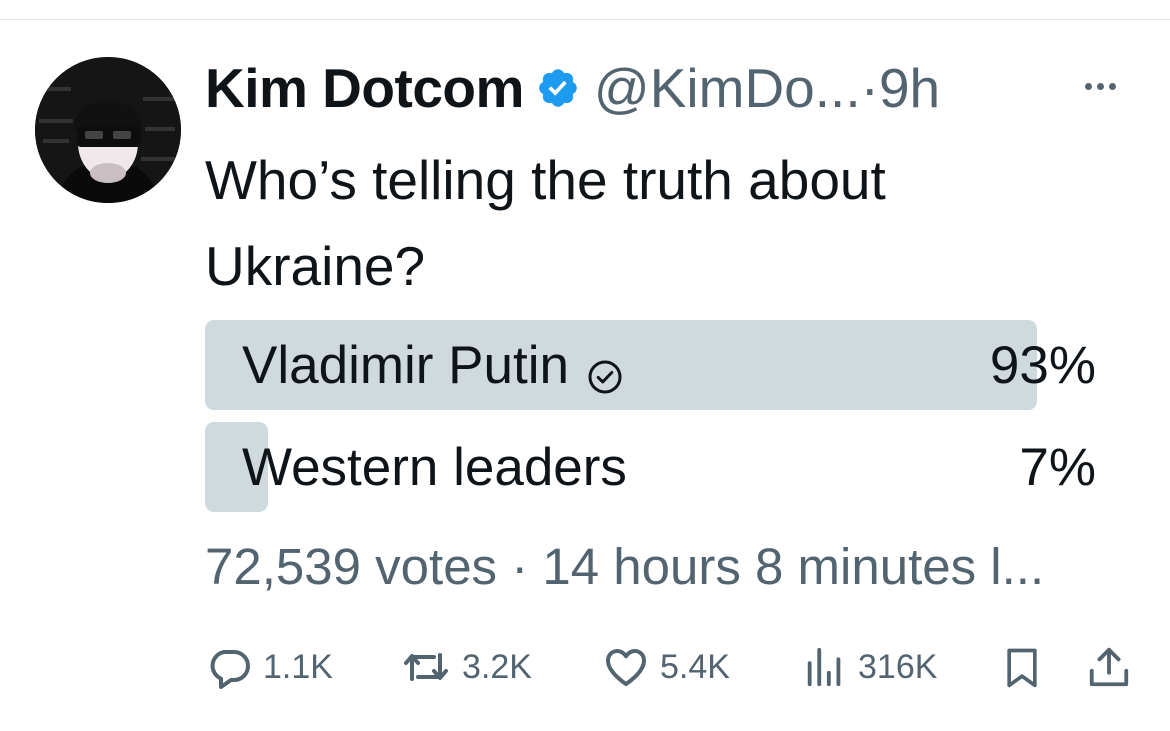 The width and height of the screenshot is (1170, 731). I want to click on views-icon, so click(825, 667).